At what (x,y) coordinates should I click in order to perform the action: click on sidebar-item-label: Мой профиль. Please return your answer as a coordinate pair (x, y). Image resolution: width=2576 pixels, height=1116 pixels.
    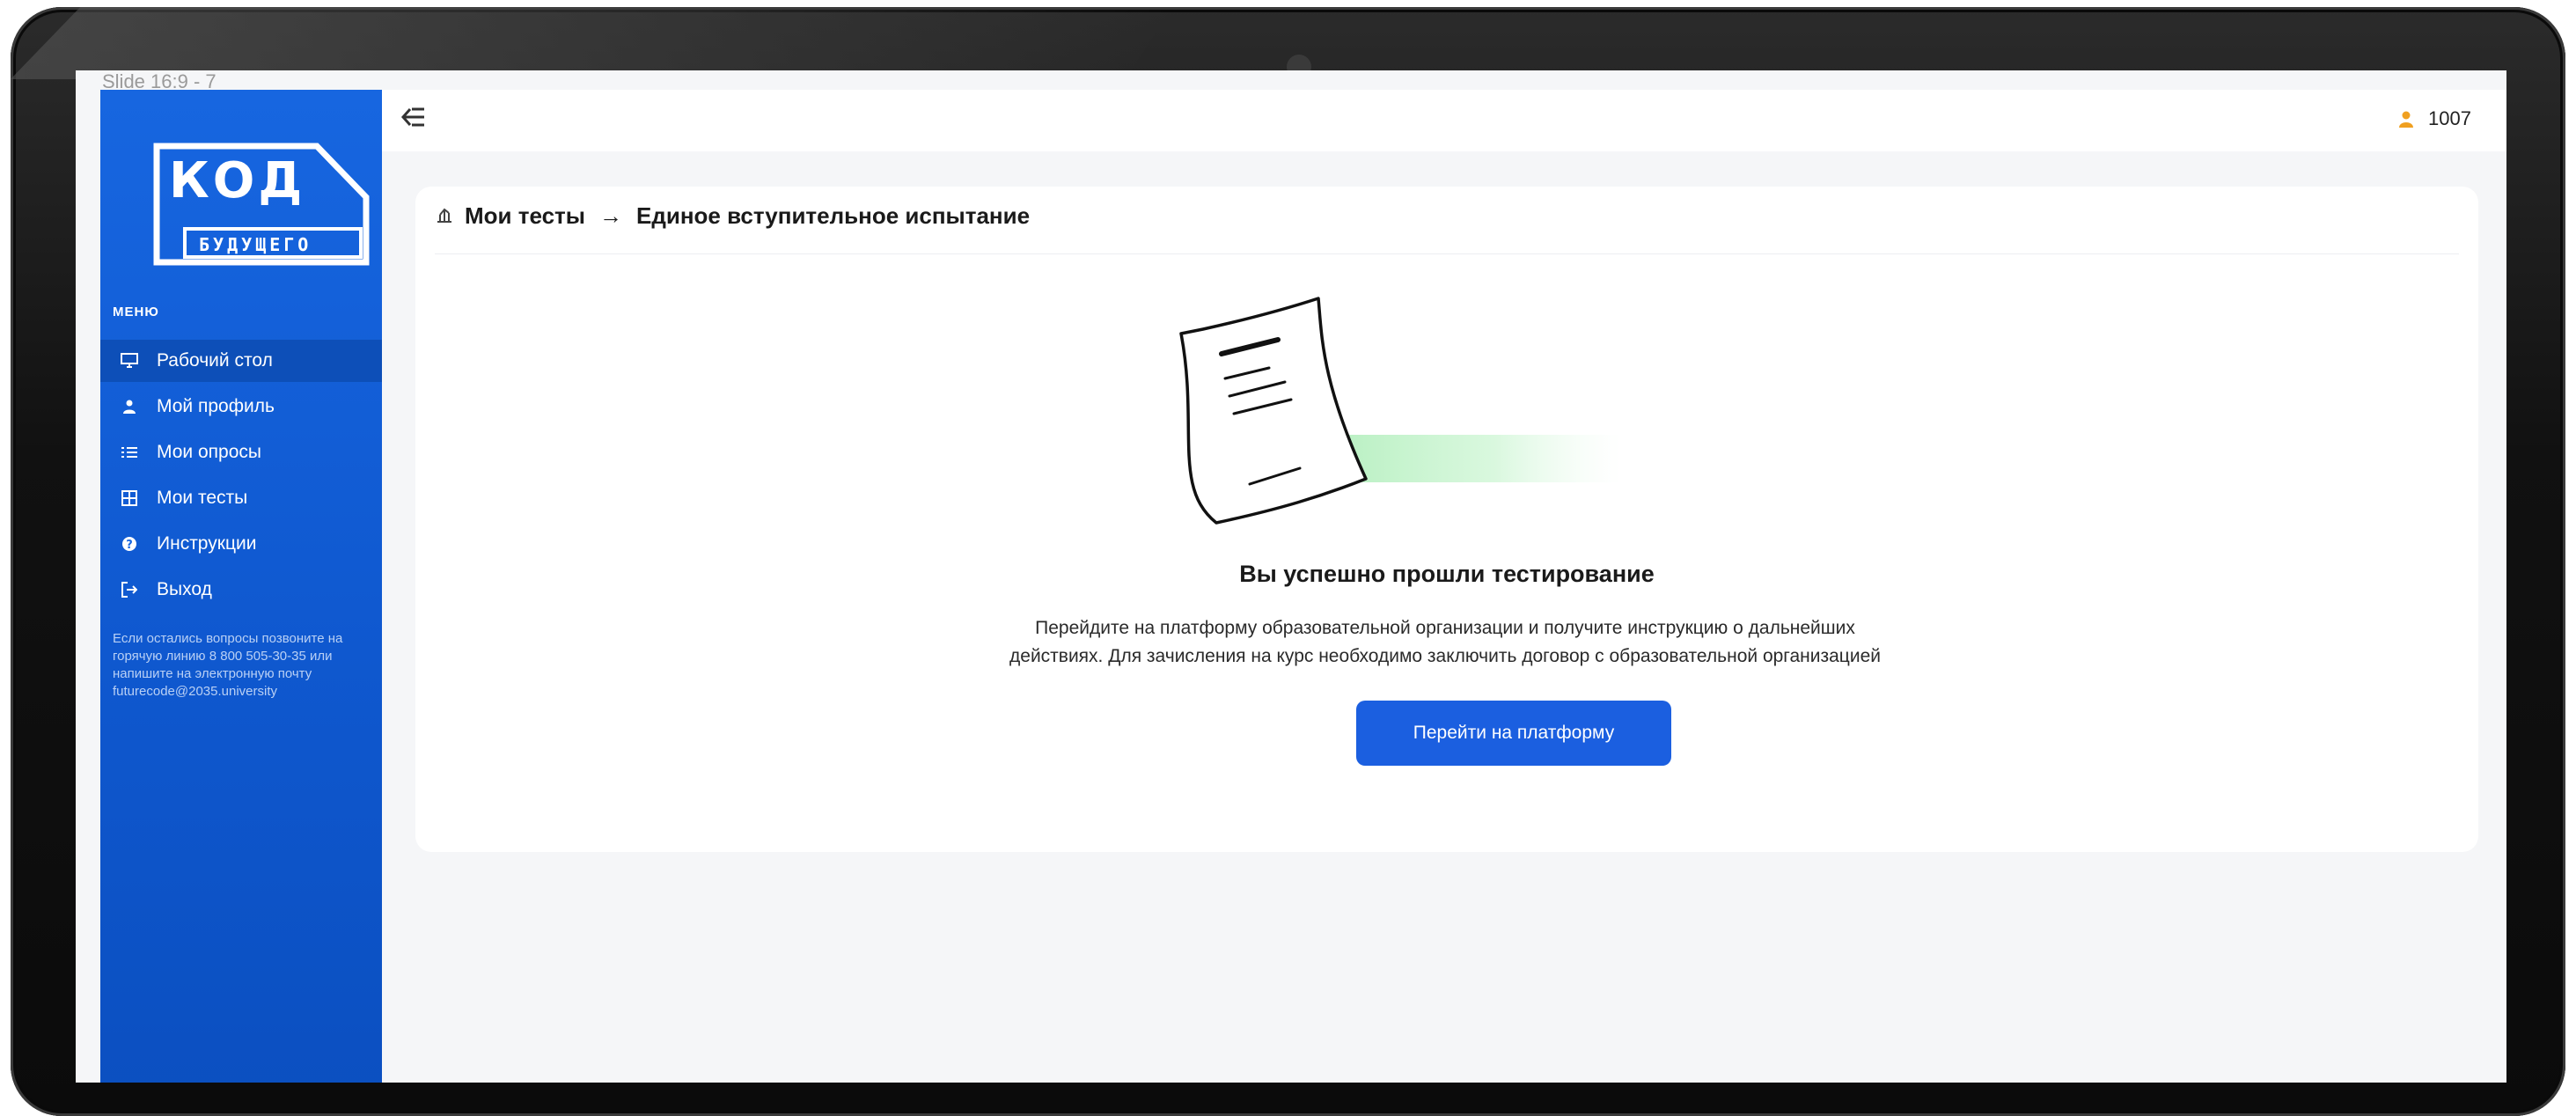
    Looking at the image, I should click on (216, 406).